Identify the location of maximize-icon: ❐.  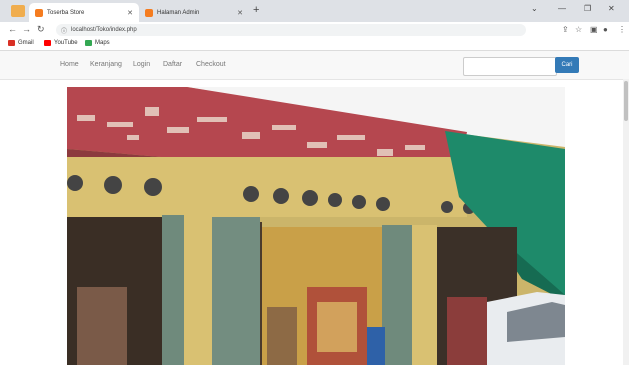
(587, 8).